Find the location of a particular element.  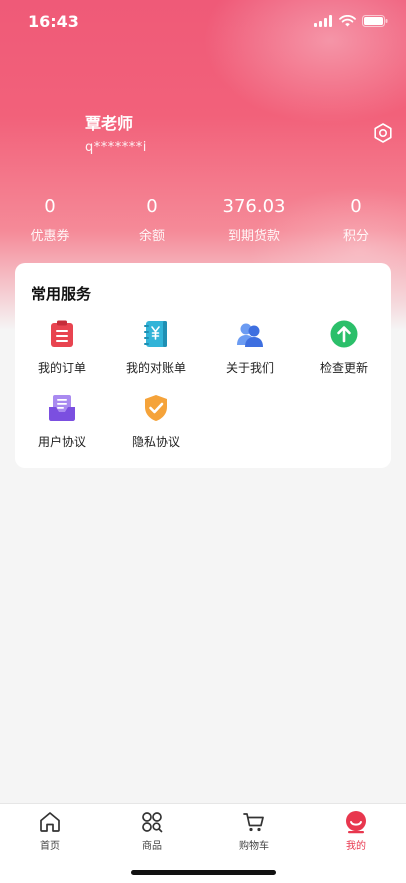

home-icon is located at coordinates (50, 822).